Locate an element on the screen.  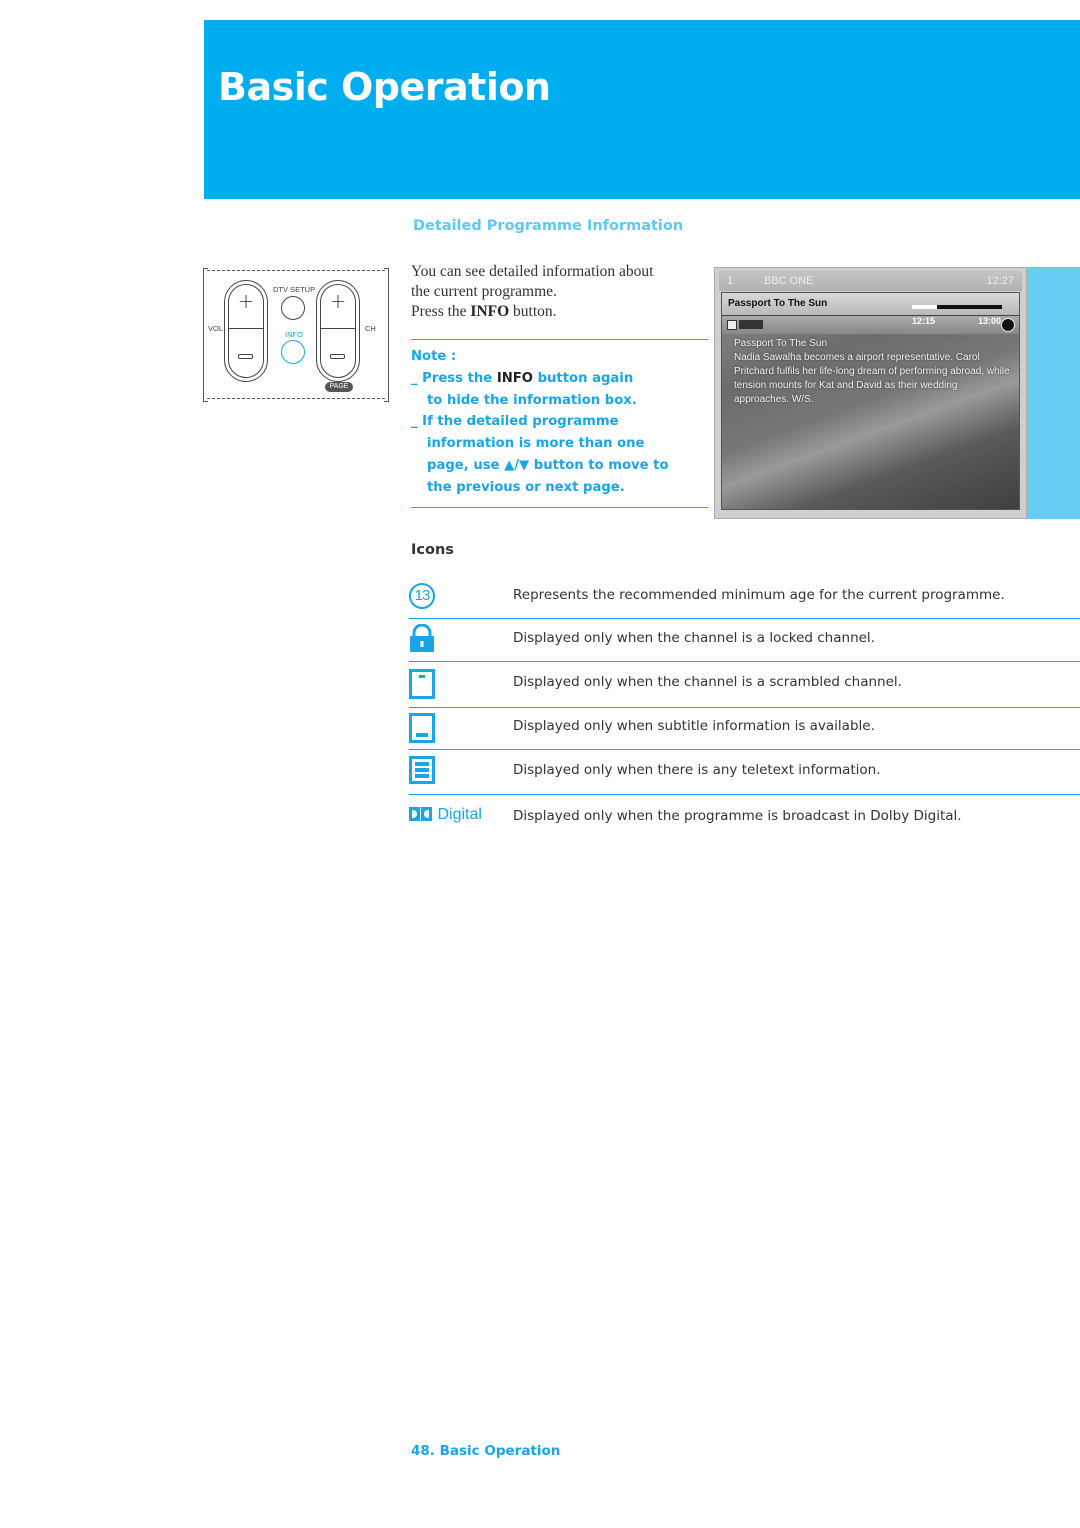
intro-line: You can see detailed information about is located at coordinates (532, 271).